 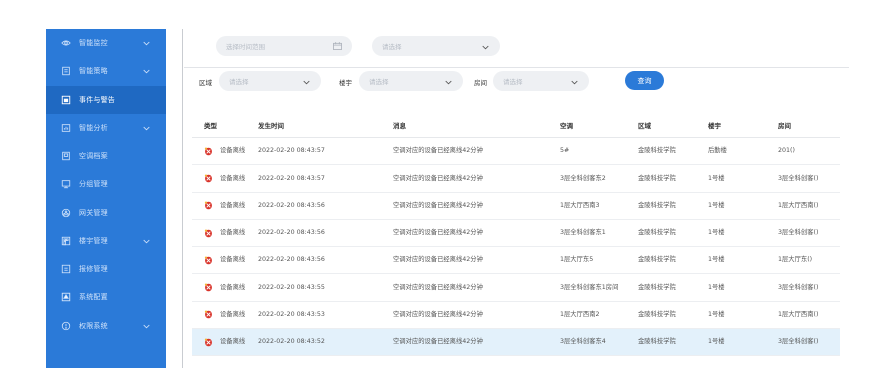 I want to click on sidebar-item-label: 智能策略, so click(x=93, y=71).